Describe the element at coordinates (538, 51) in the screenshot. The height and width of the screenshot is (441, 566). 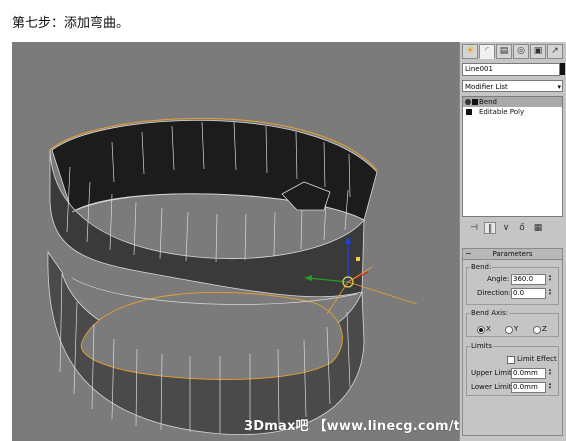
I see `display-icon: ▣` at that location.